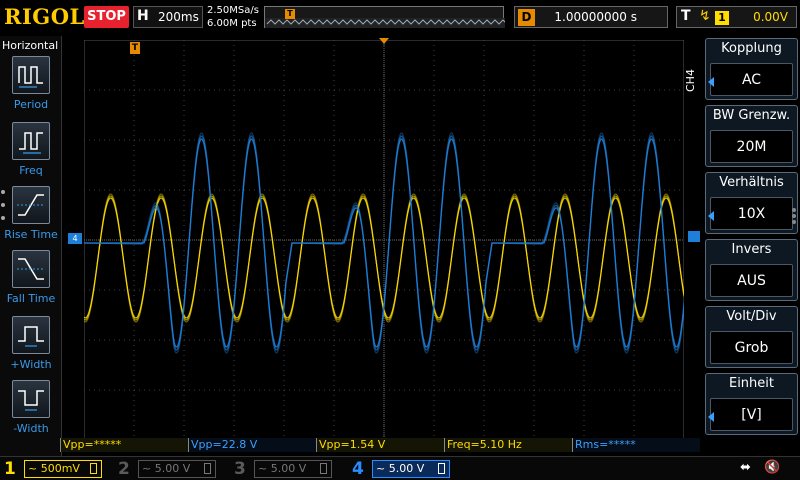 This screenshot has width=800, height=480. I want to click on menu-item-value: 10X, so click(751, 213).